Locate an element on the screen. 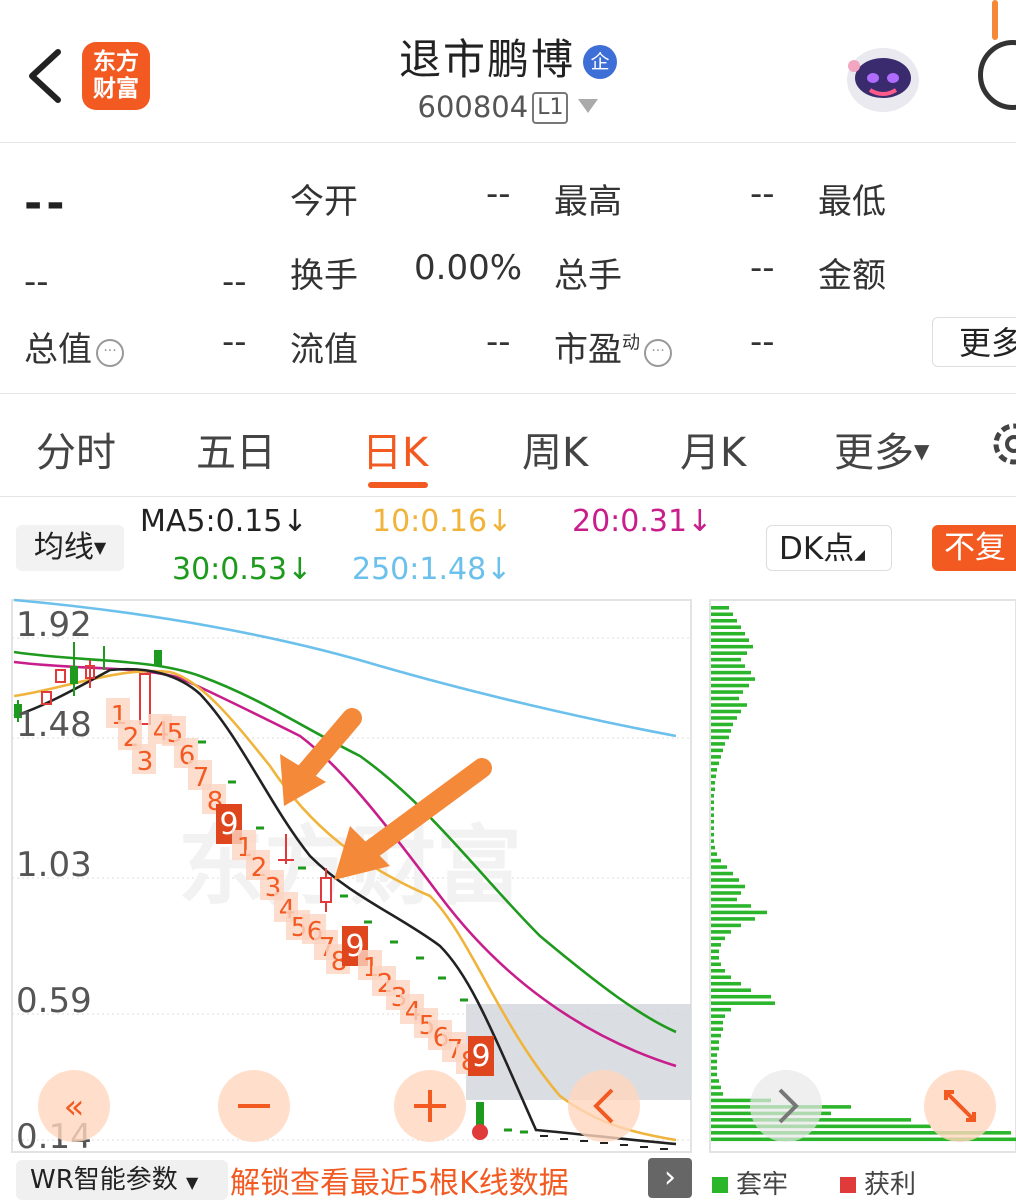 Image resolution: width=1016 pixels, height=1203 pixels. ma-select-button: 均线▼ is located at coordinates (70, 548).